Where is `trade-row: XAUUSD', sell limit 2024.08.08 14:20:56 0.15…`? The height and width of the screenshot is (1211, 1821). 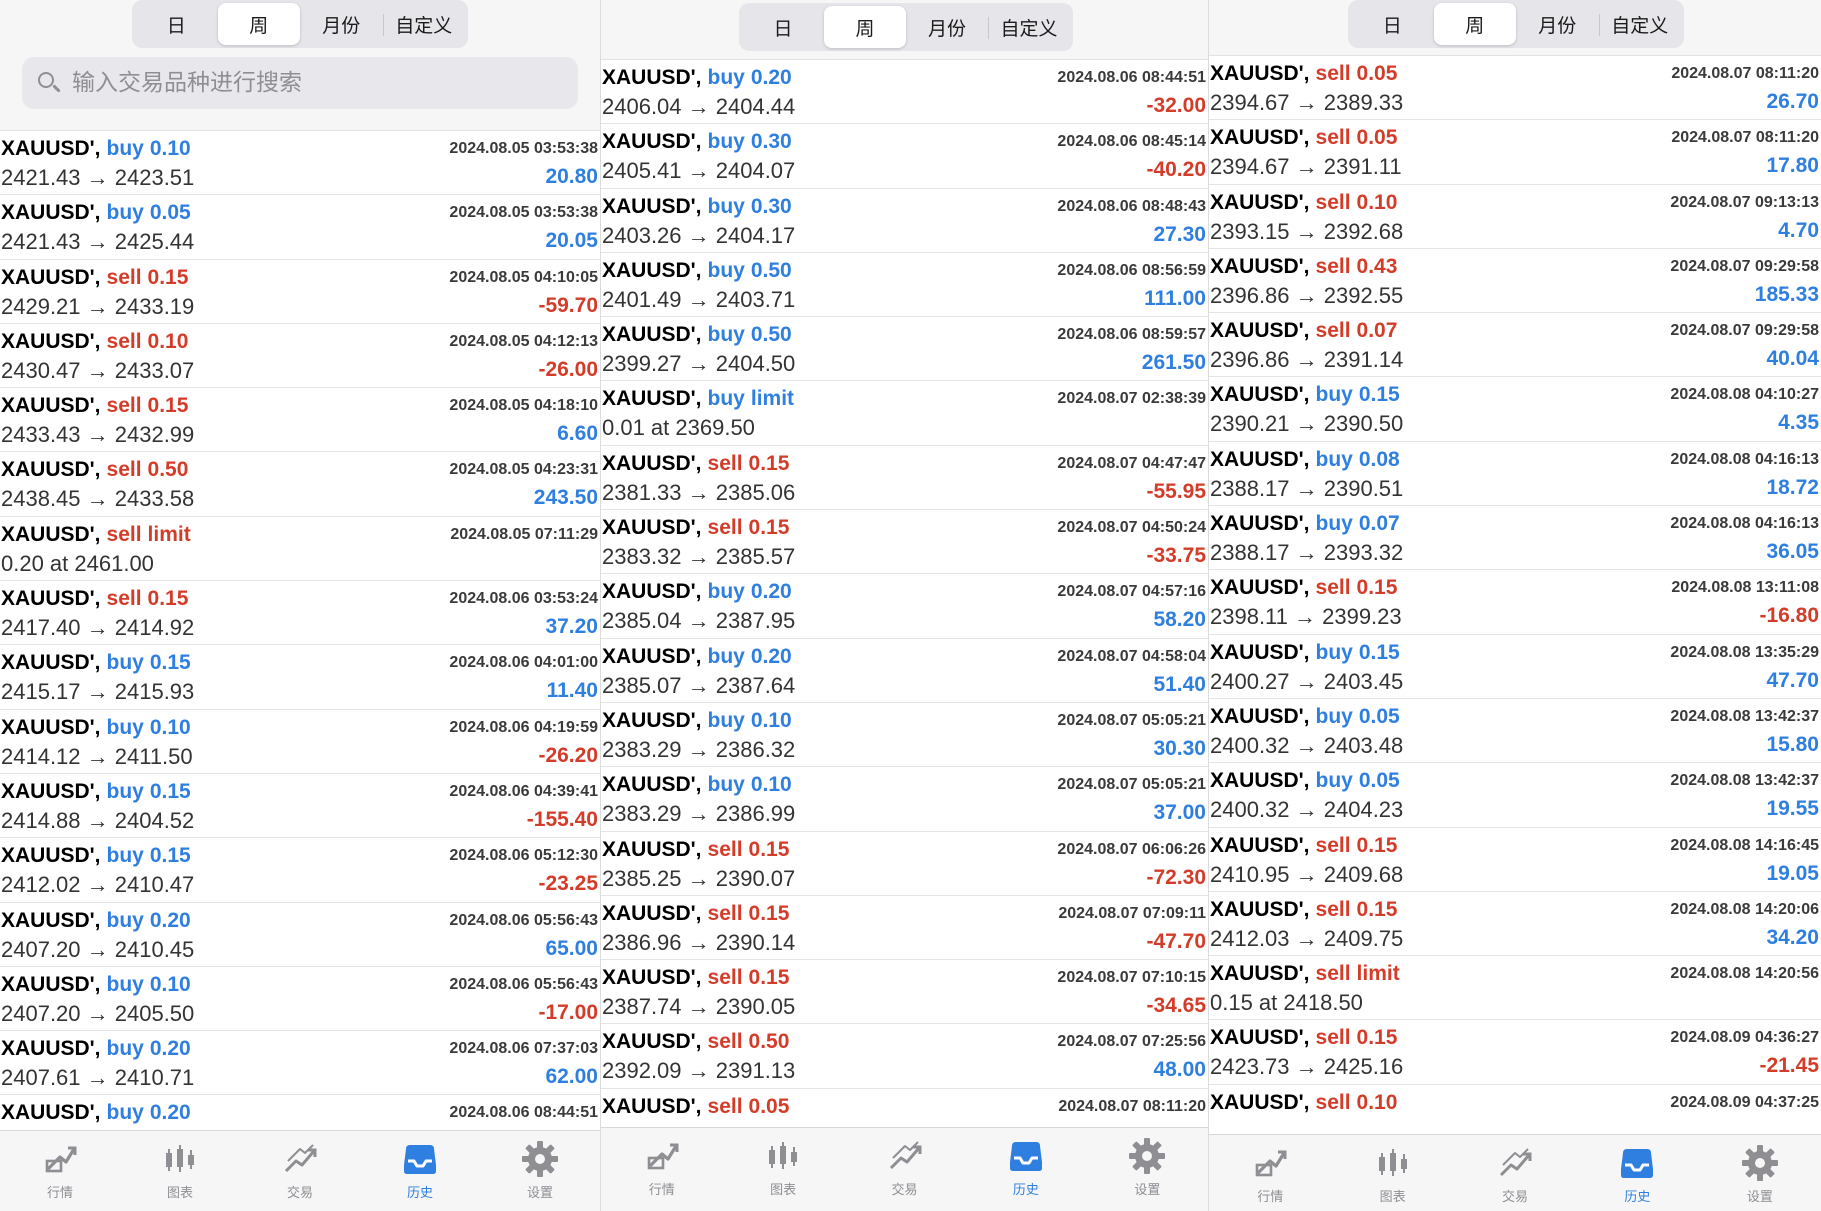
trade-row: XAUUSD', sell limit 2024.08.08 14:20:56 0.15… is located at coordinates (1515, 988).